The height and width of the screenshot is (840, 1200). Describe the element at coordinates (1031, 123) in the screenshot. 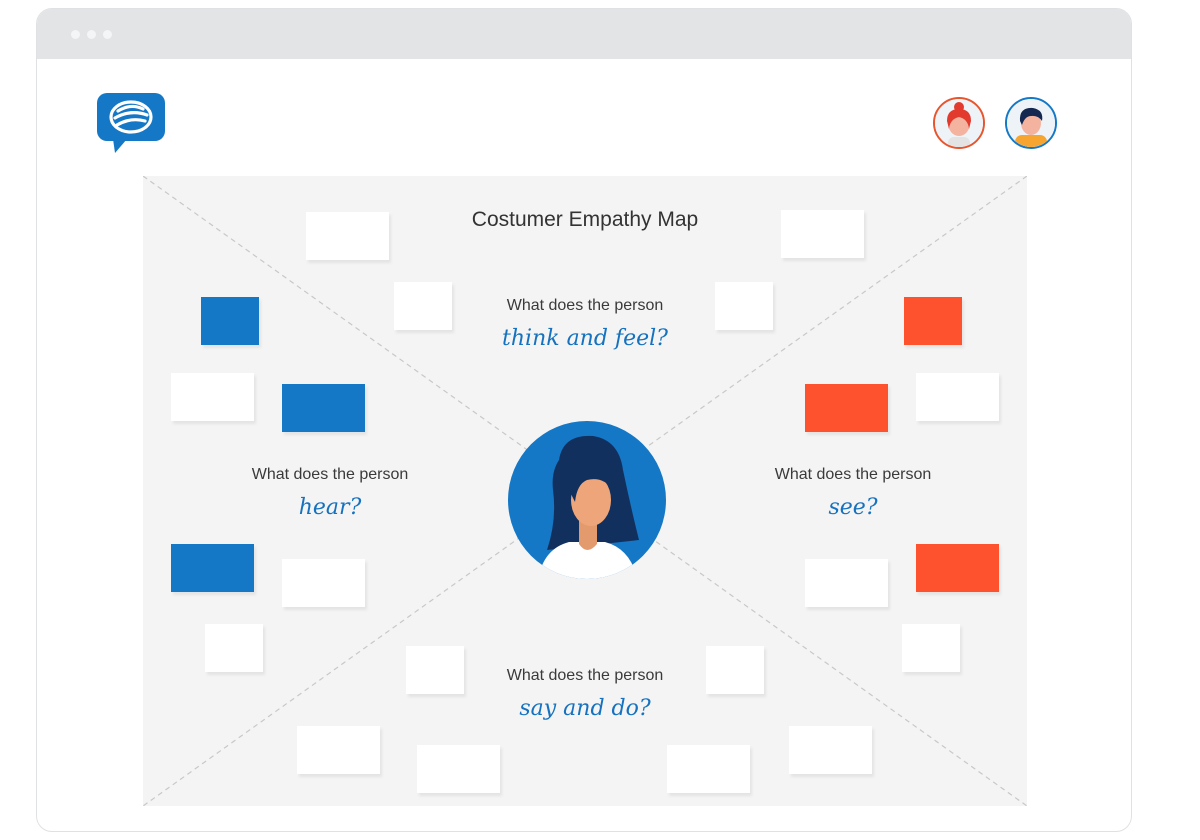

I see `collaborator-avatar-male` at that location.